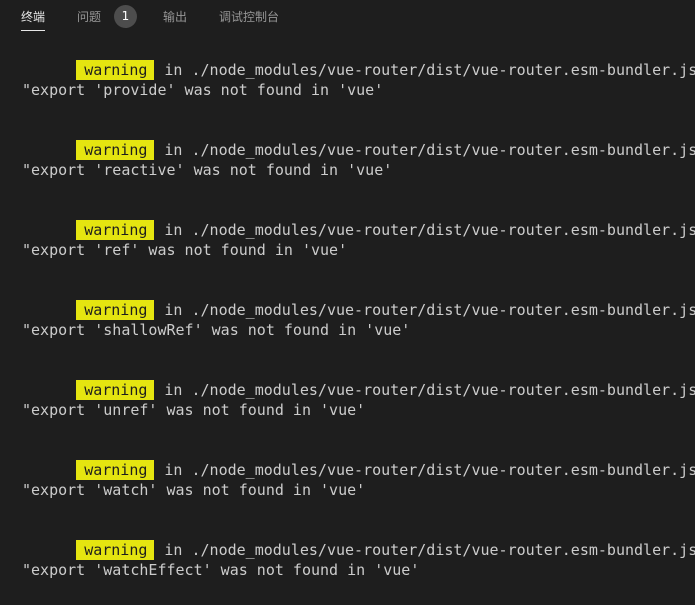 This screenshot has width=695, height=605. I want to click on tab-output: 输出, so click(175, 17).